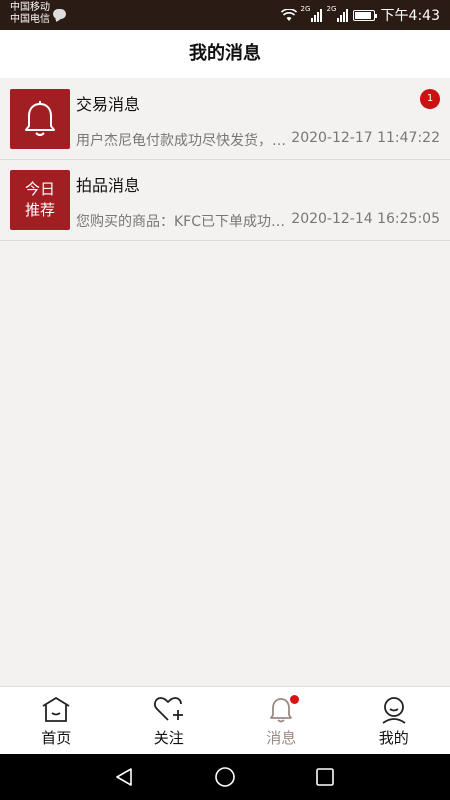 The height and width of the screenshot is (800, 450). What do you see at coordinates (108, 104) in the screenshot?
I see `message-title: 交易消息` at bounding box center [108, 104].